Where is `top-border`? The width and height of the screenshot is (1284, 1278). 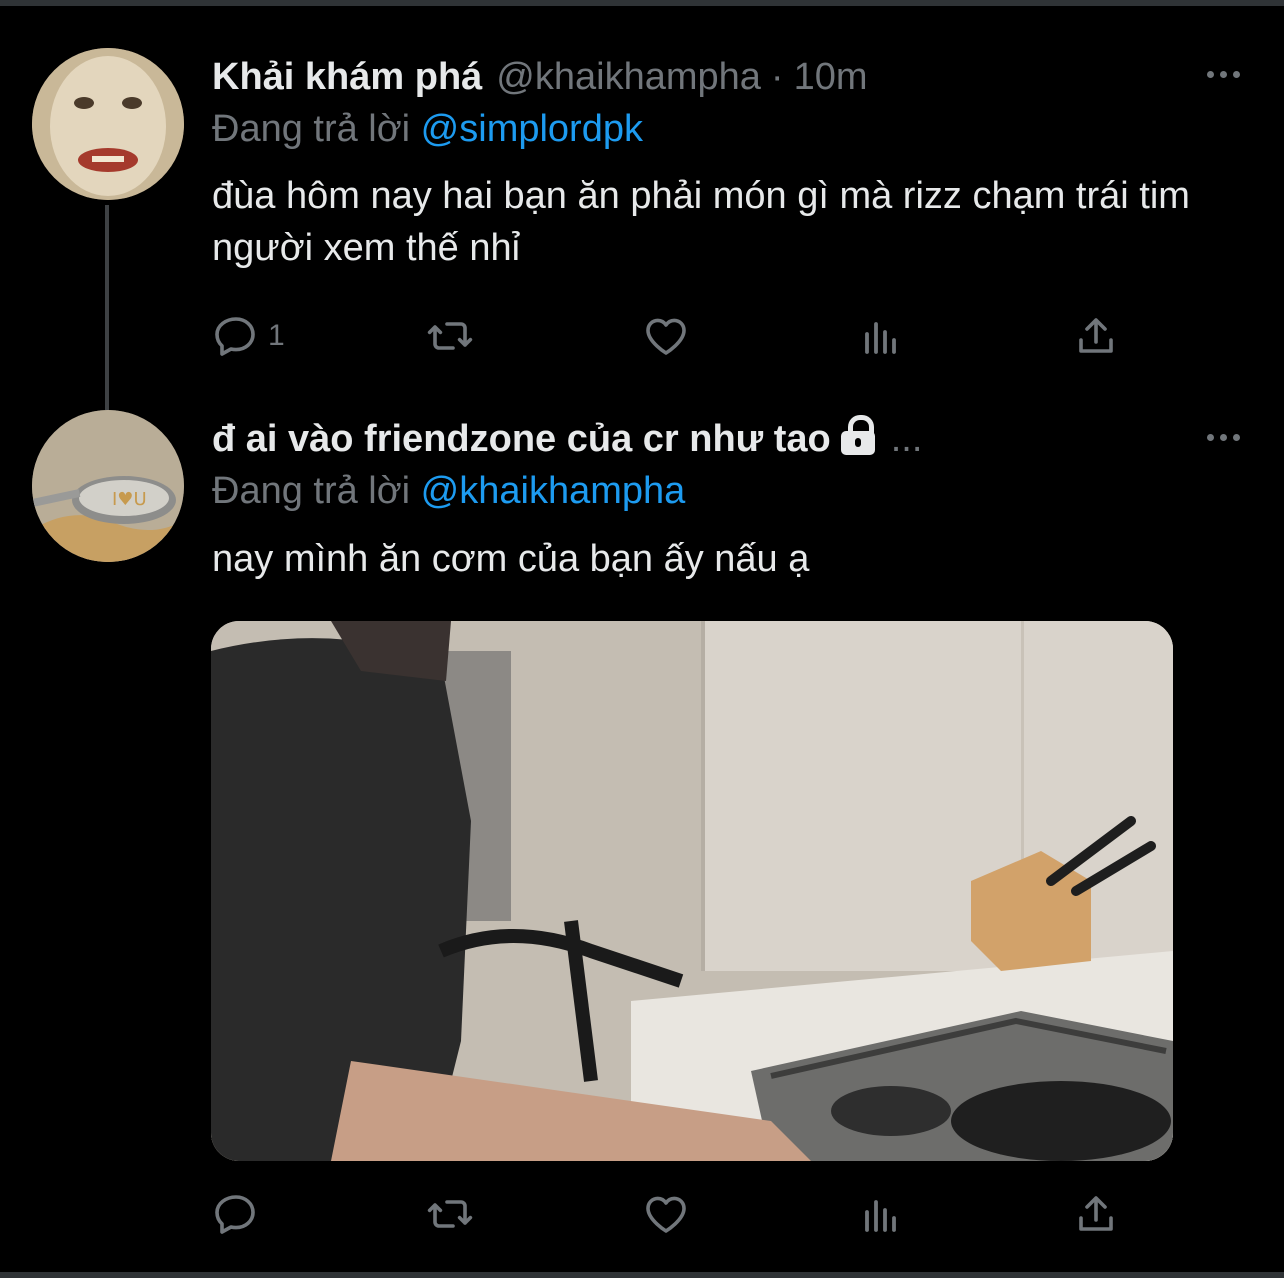 top-border is located at coordinates (642, 3).